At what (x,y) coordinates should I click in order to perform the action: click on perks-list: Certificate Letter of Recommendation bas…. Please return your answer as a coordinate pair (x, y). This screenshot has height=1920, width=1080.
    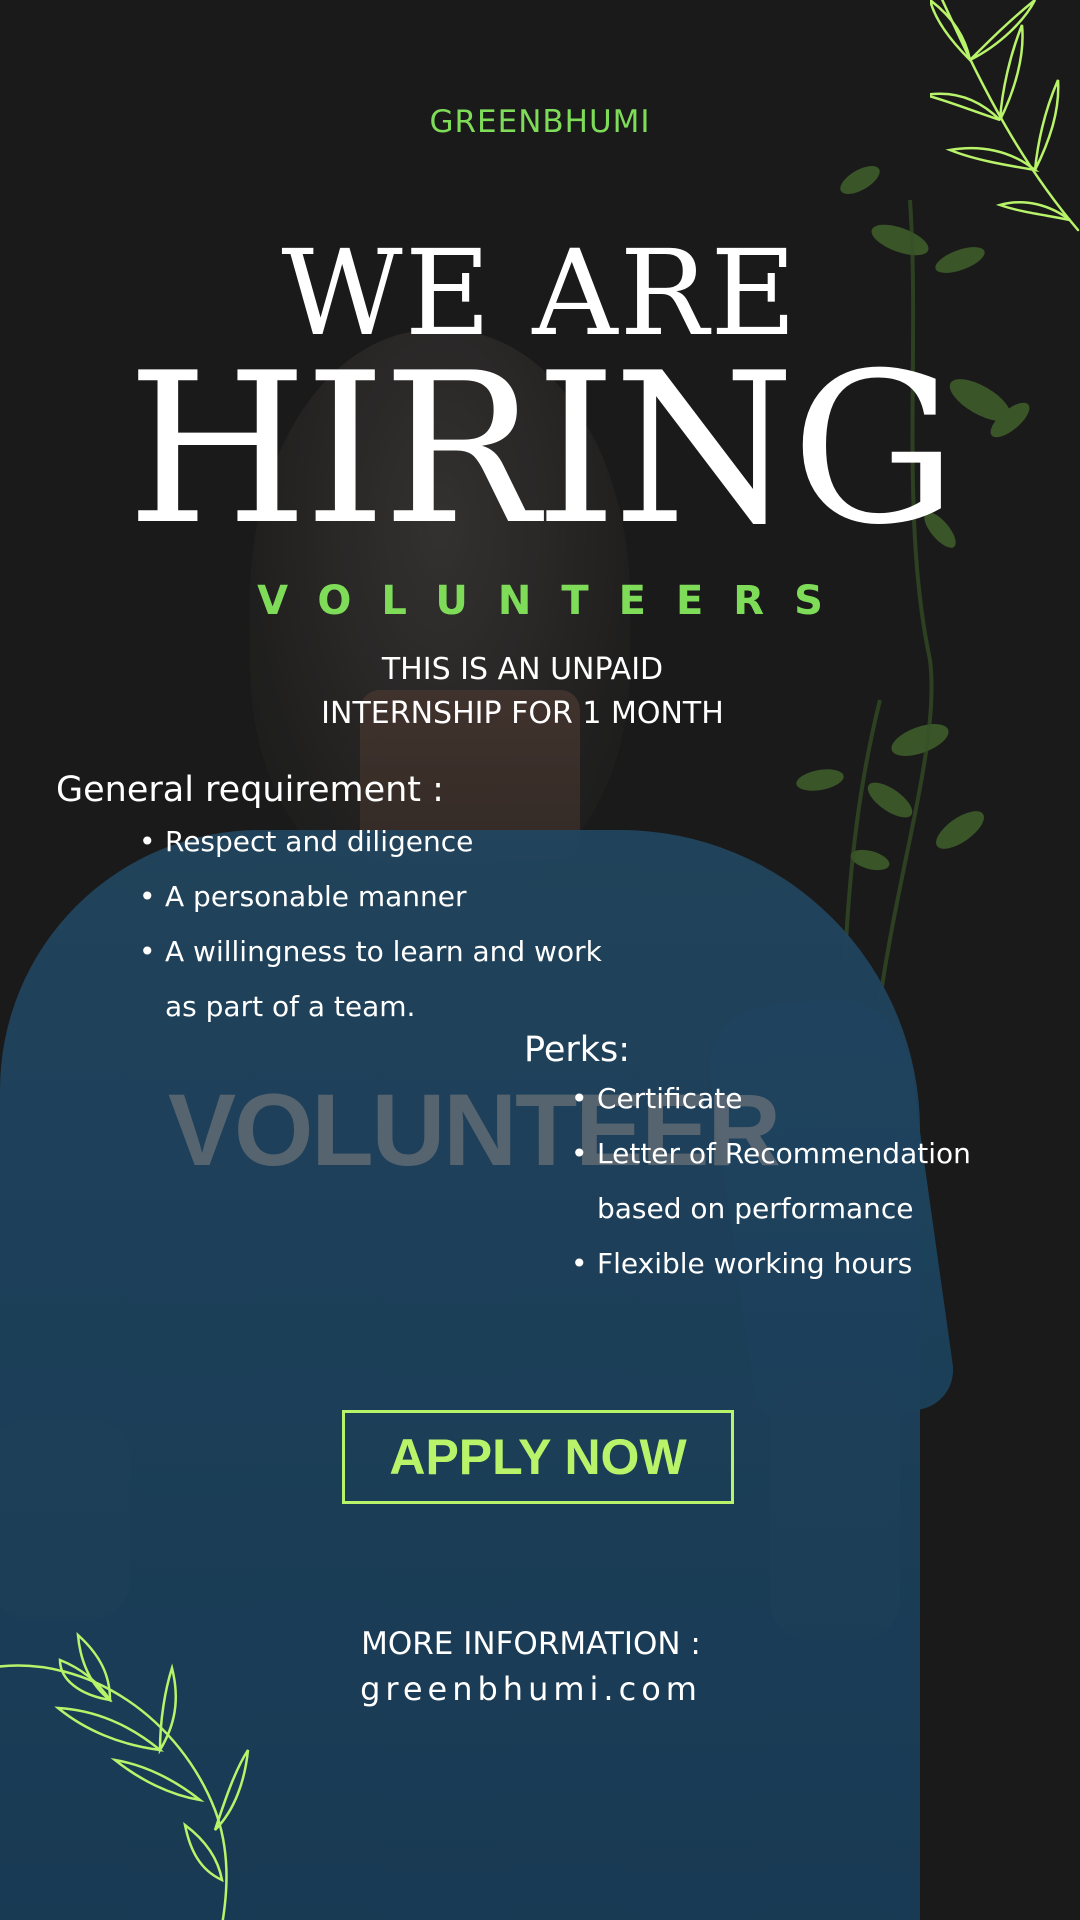
    Looking at the image, I should click on (806, 1181).